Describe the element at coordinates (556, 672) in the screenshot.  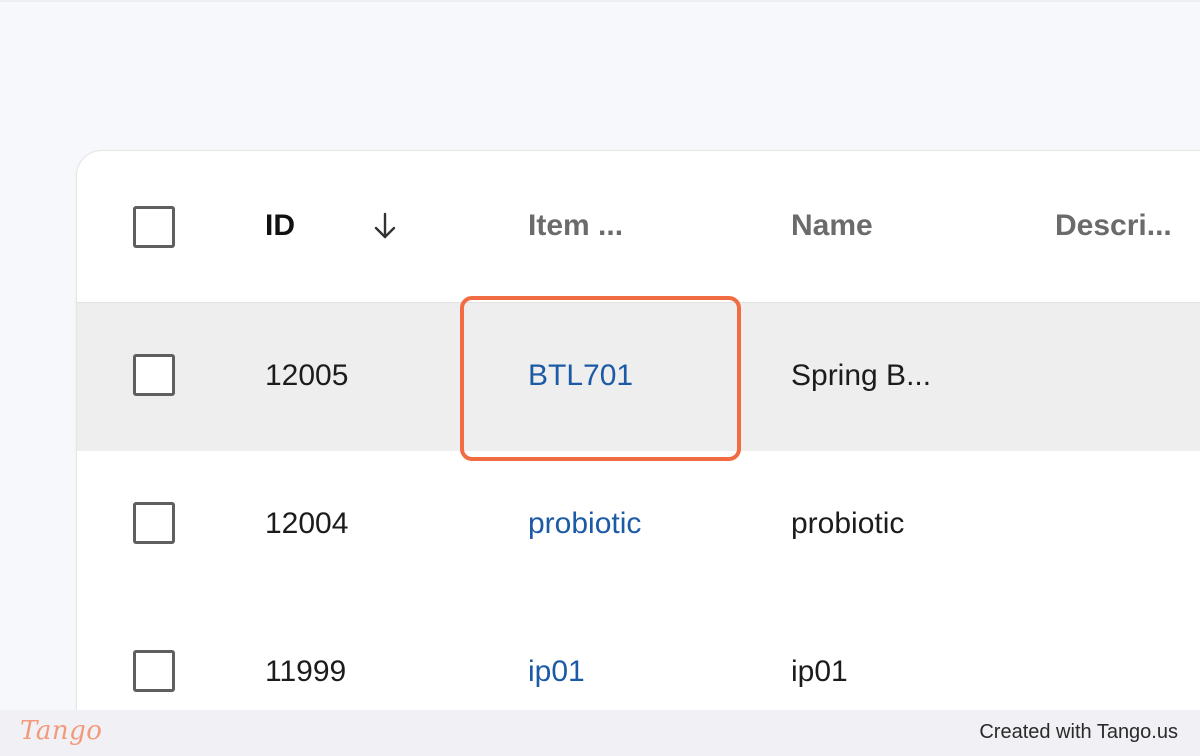
I see `item-link: ip01` at that location.